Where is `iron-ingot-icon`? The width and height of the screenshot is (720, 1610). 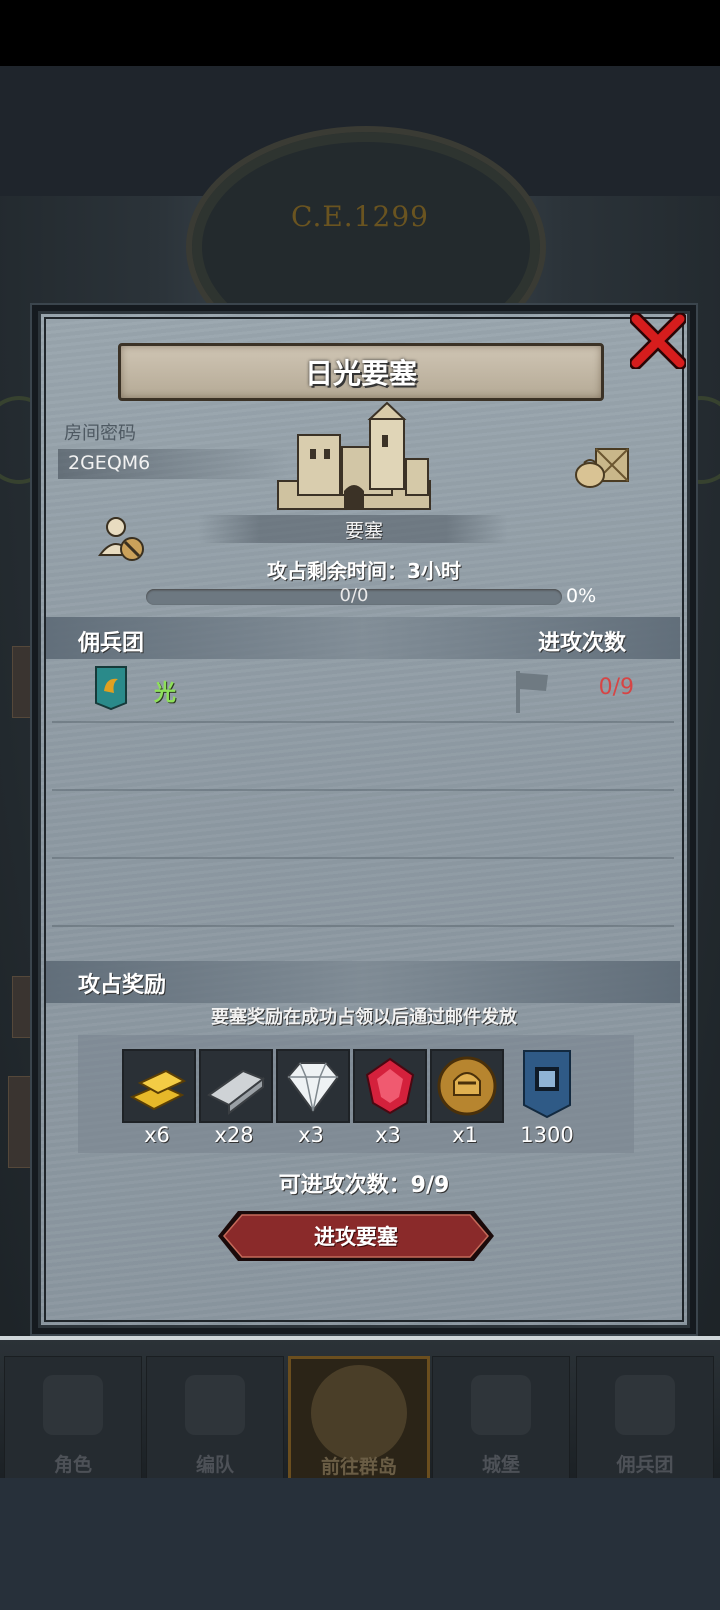 iron-ingot-icon is located at coordinates (236, 1092).